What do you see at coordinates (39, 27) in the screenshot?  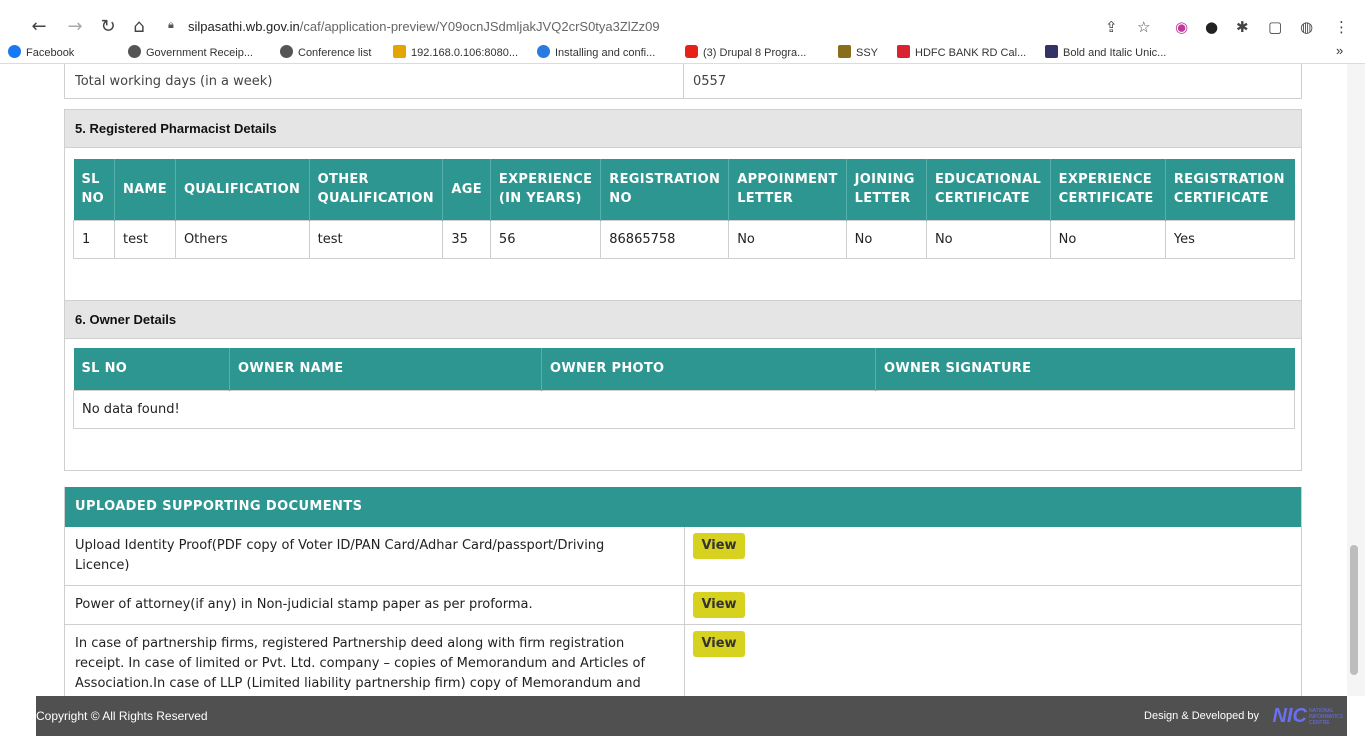 I see `back-arrow-icon: ←` at bounding box center [39, 27].